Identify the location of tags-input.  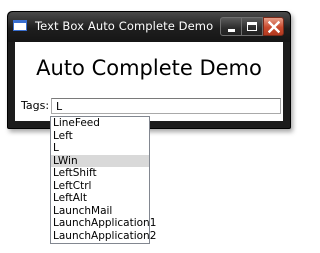
(166, 106).